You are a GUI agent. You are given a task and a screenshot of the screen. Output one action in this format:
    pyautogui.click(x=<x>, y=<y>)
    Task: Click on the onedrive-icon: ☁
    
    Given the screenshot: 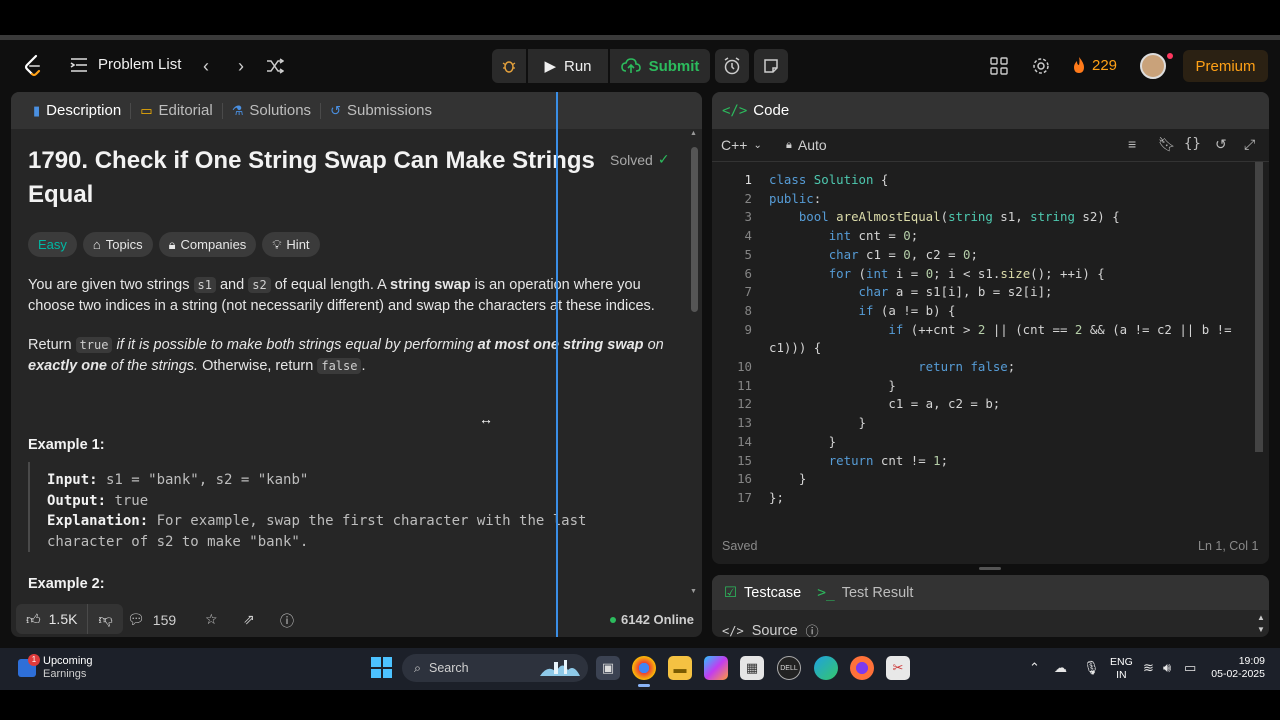 What is the action you would take?
    pyautogui.click(x=1060, y=668)
    